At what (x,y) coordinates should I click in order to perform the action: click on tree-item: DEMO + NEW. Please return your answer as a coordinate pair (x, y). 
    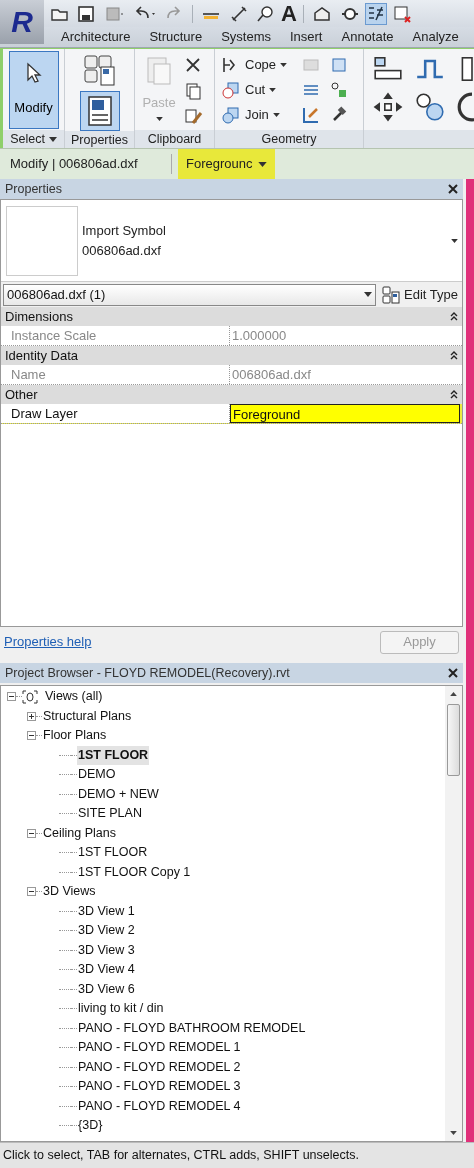
    Looking at the image, I should click on (118, 794).